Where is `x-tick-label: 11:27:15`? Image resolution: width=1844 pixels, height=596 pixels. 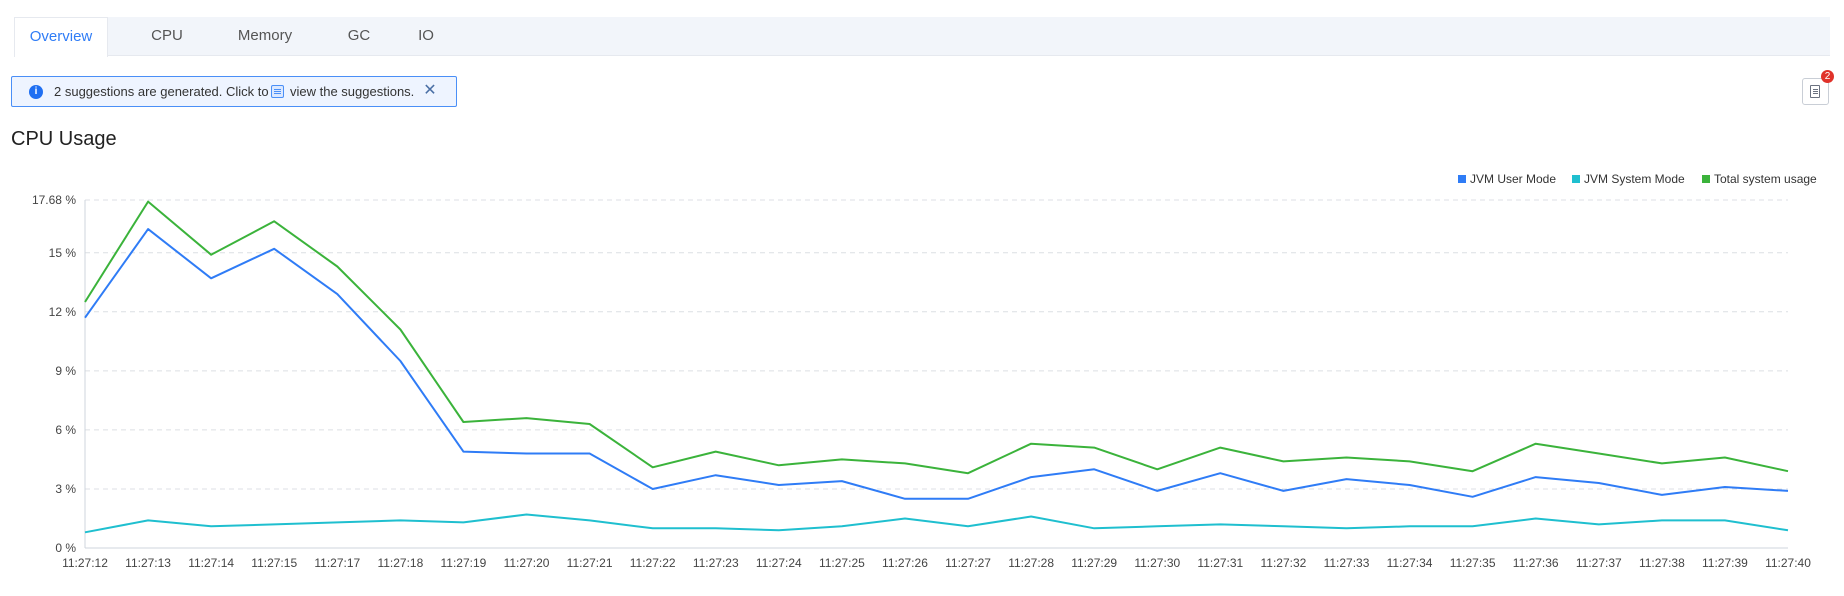 x-tick-label: 11:27:15 is located at coordinates (274, 563).